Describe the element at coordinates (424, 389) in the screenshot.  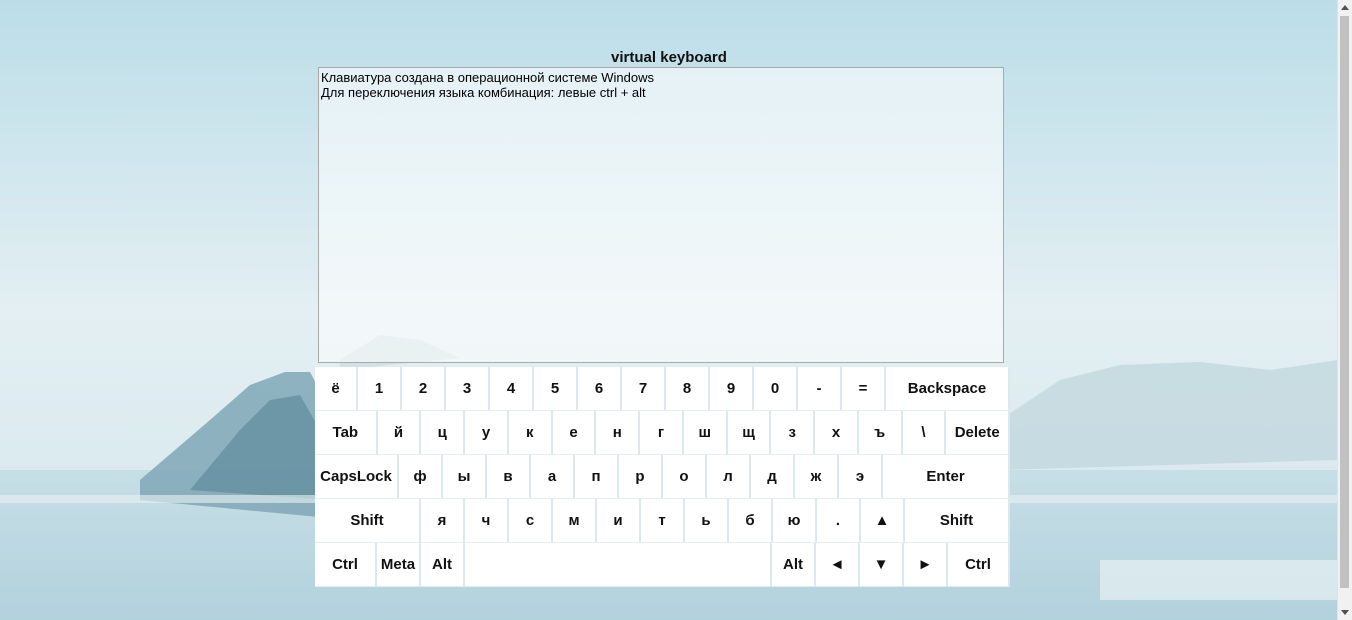
I see `key-2: 2` at that location.